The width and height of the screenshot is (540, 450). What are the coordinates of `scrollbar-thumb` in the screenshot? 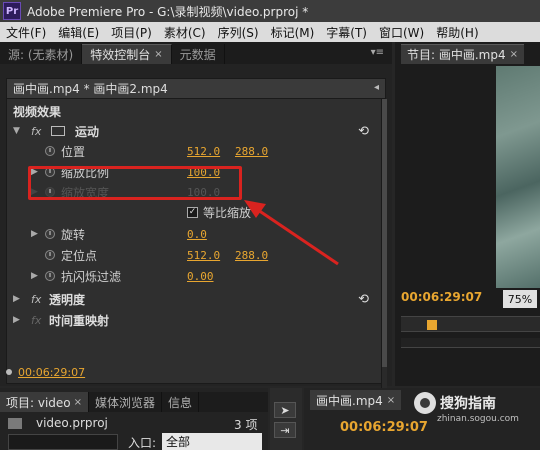 It's located at (384, 233).